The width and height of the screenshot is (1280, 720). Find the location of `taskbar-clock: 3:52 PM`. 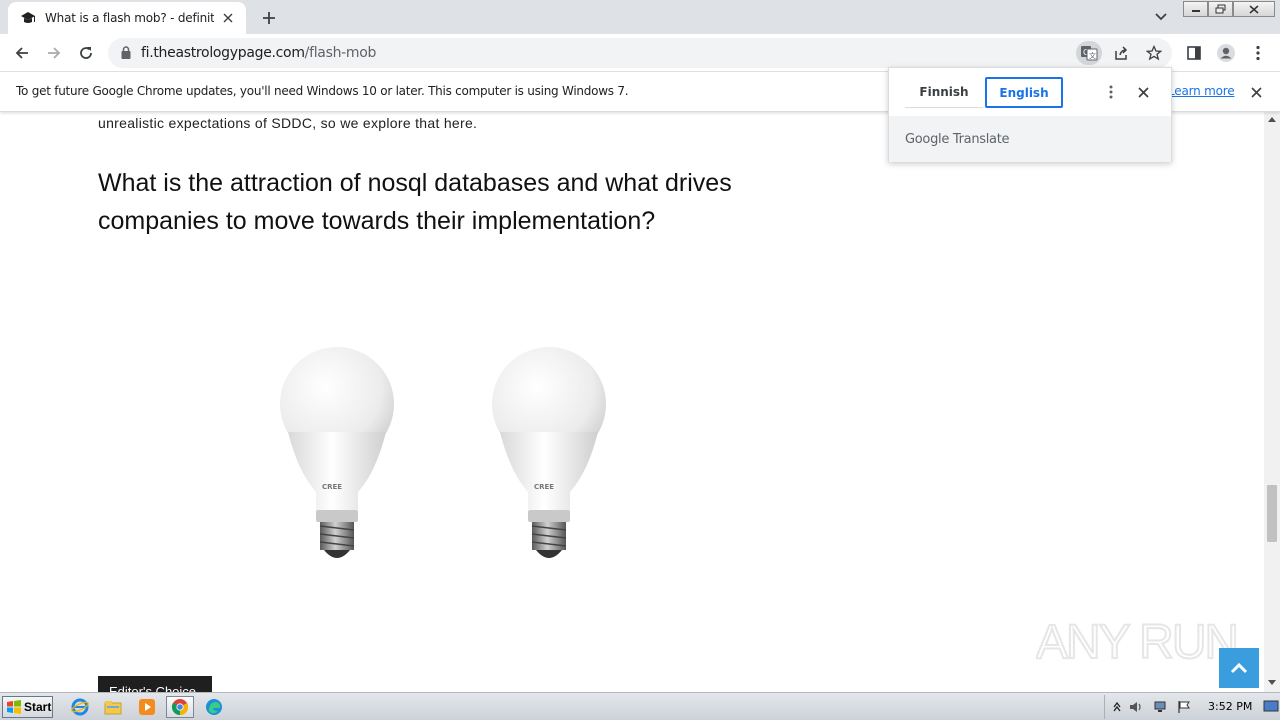

taskbar-clock: 3:52 PM is located at coordinates (1230, 706).